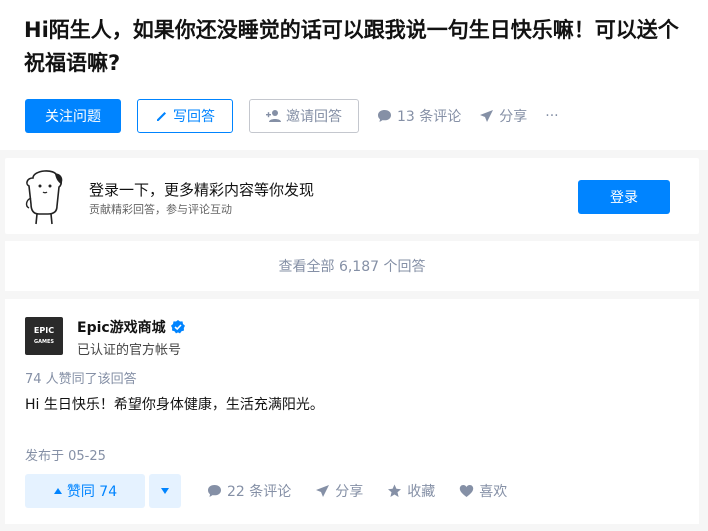 This screenshot has width=708, height=531. I want to click on login-prompt-card: 登录一下，更多精彩内容等你发现 贡献精彩回答，参与评论互动 登录, so click(352, 196).